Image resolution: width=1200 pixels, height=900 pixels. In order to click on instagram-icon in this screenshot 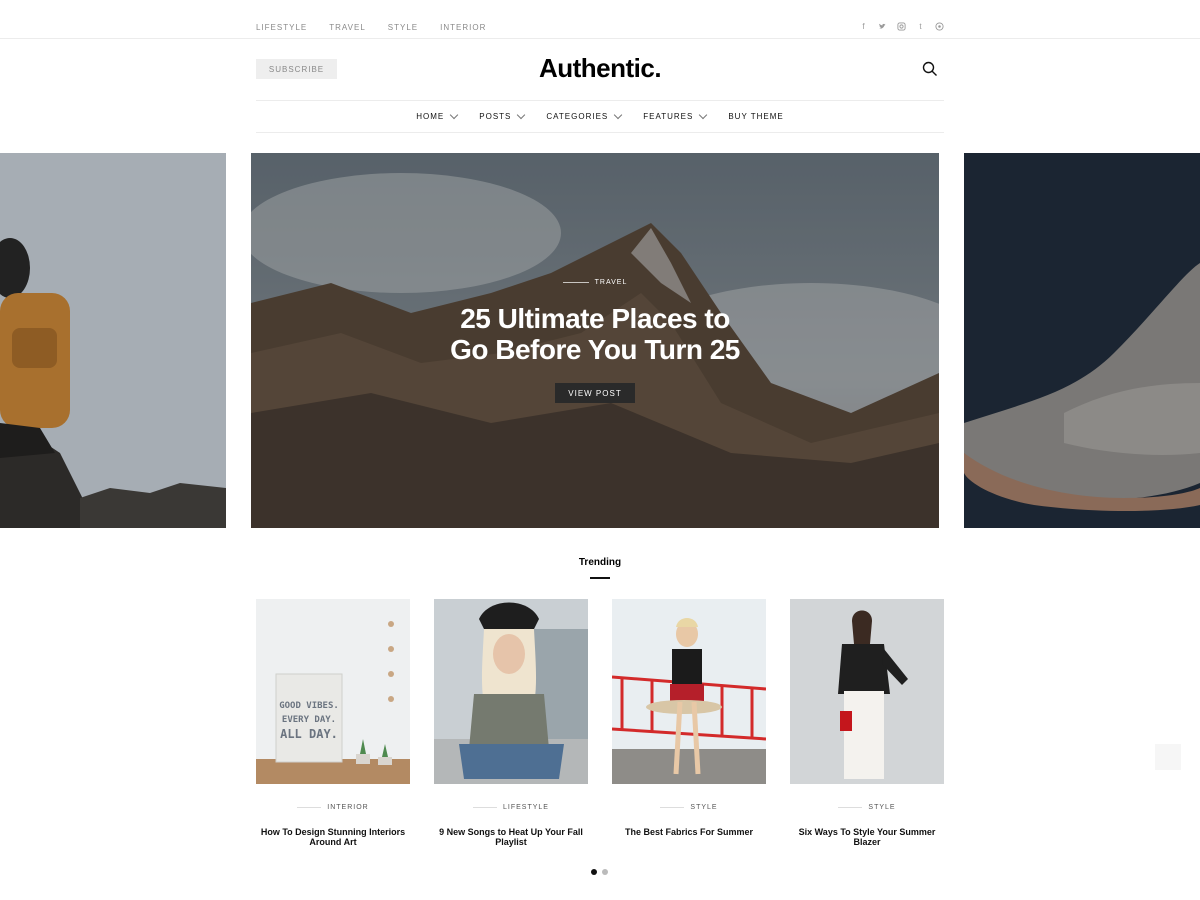, I will do `click(901, 27)`.